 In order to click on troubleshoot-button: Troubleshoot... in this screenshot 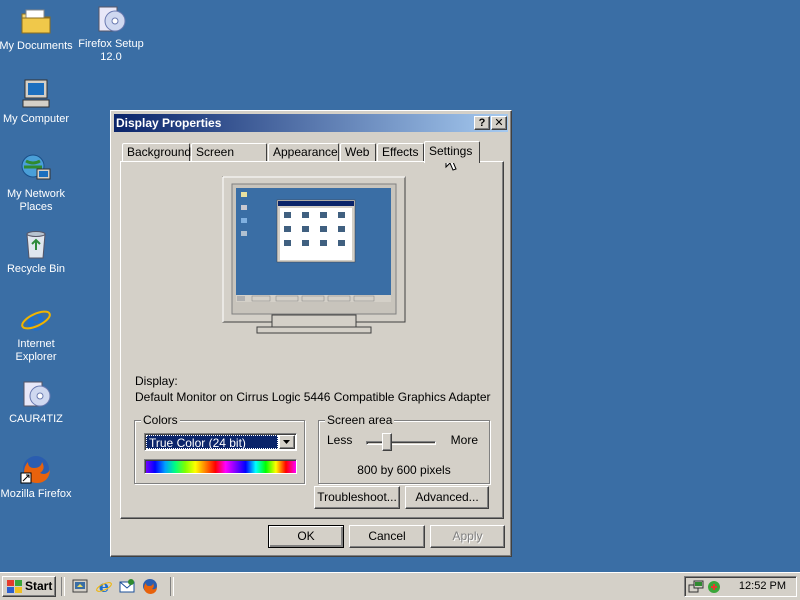, I will do `click(357, 497)`.